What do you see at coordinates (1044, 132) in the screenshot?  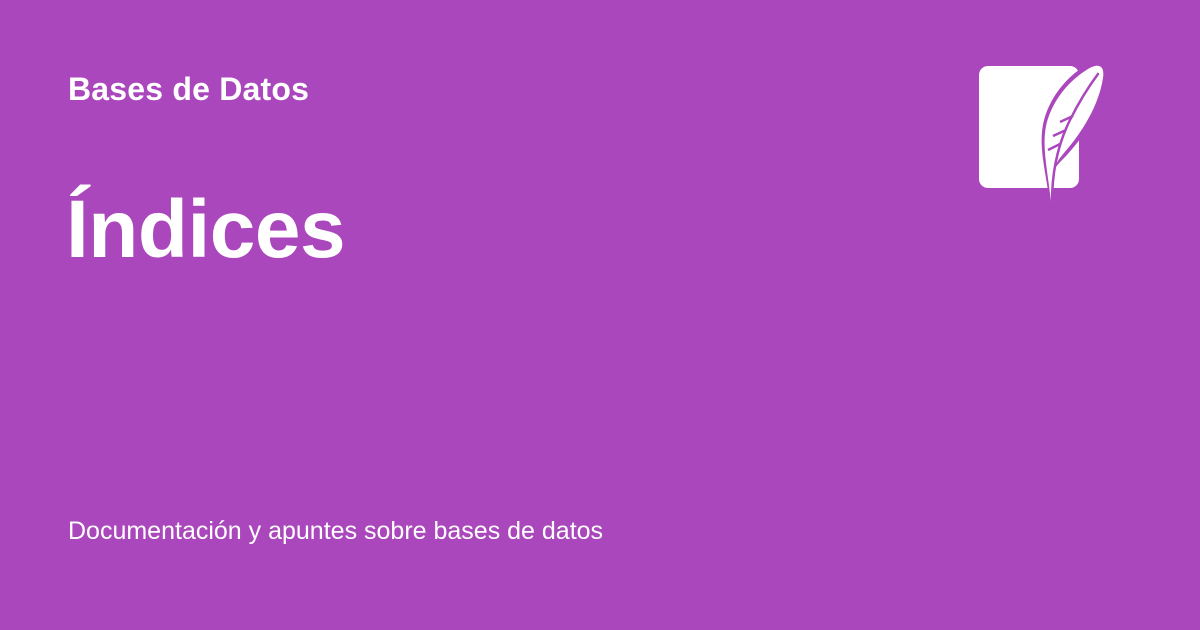 I see `database-feather-logo-icon` at bounding box center [1044, 132].